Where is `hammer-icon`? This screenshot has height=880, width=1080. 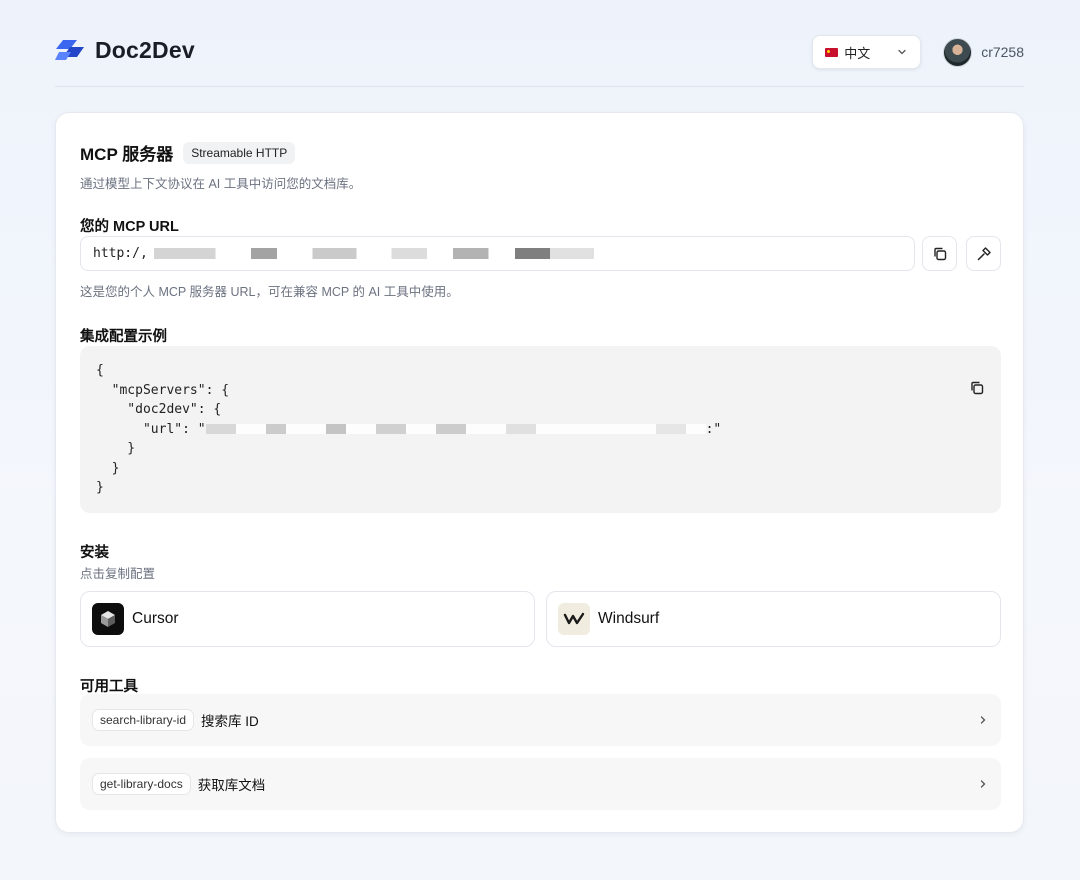
hammer-icon is located at coordinates (984, 253).